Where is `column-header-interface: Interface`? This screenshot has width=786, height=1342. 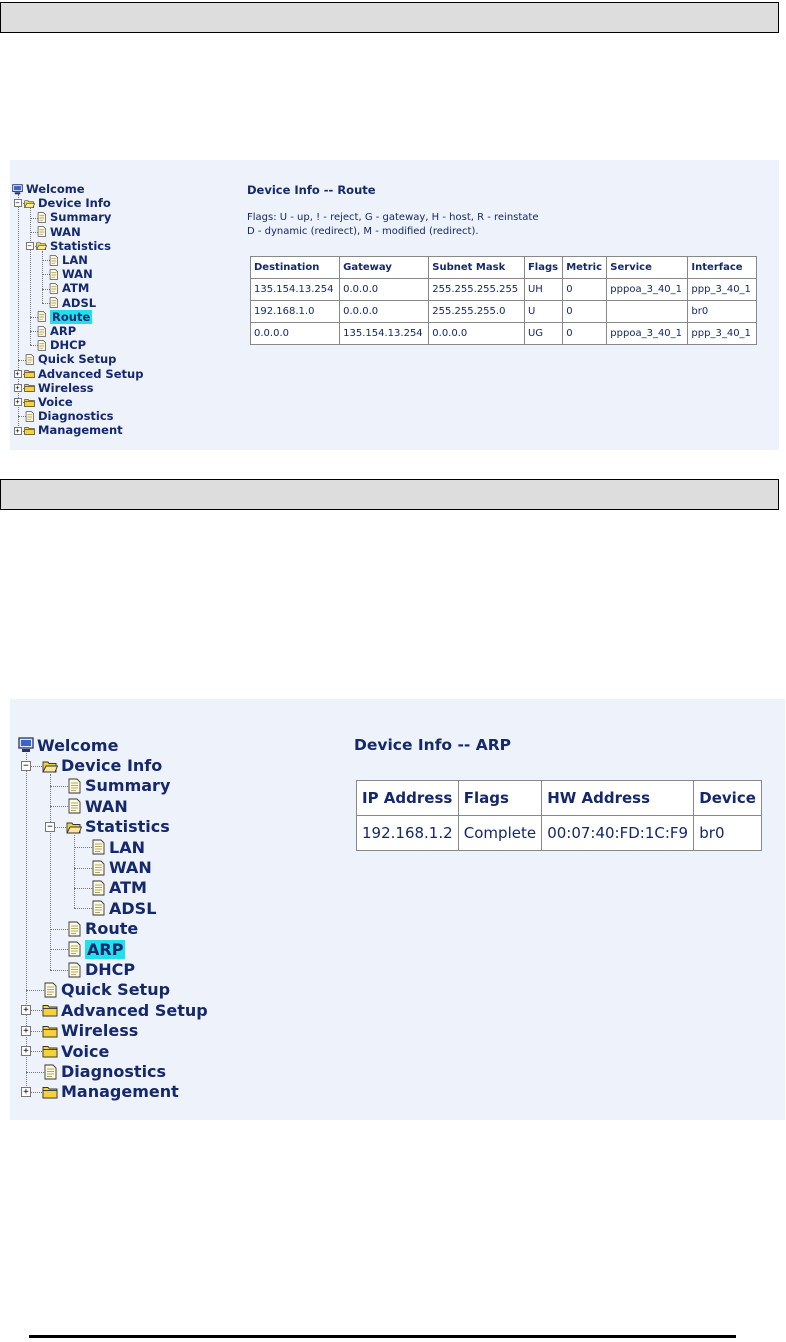 column-header-interface: Interface is located at coordinates (722, 267).